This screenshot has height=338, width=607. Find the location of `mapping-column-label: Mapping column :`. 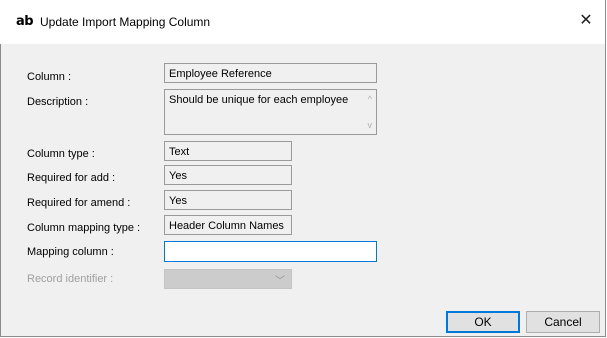

mapping-column-label: Mapping column : is located at coordinates (70, 252).